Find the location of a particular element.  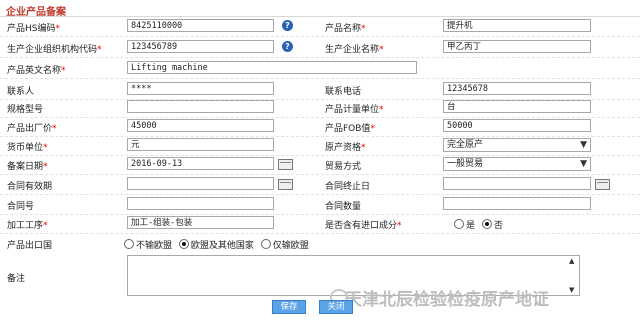

row-contract-dates: 合同有效期 合同终止日 is located at coordinates (320, 185).